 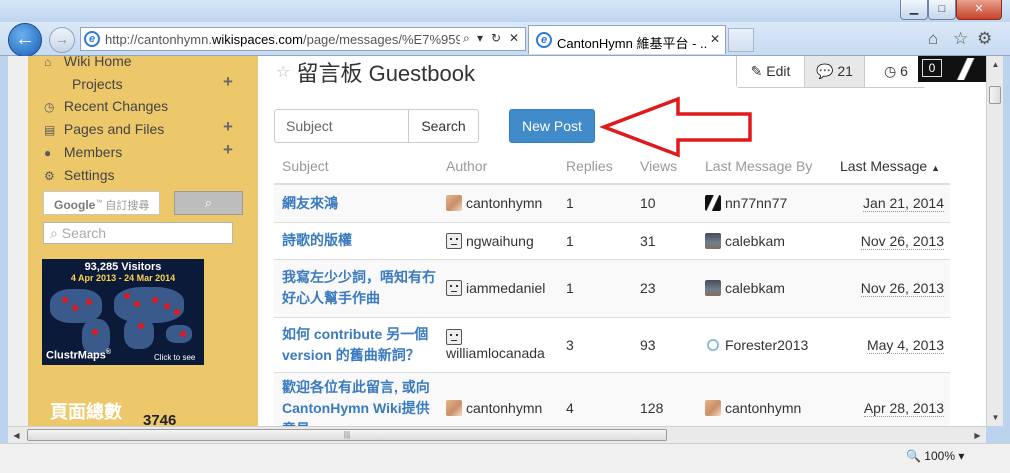 I want to click on message-author: ngwaihung, so click(x=498, y=241).